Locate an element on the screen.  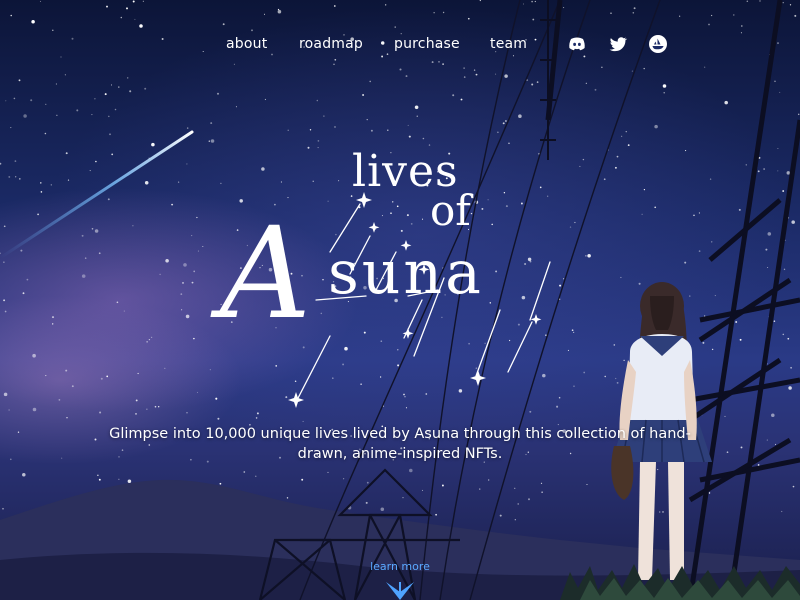
nav-link-team: team is located at coordinates (508, 44).